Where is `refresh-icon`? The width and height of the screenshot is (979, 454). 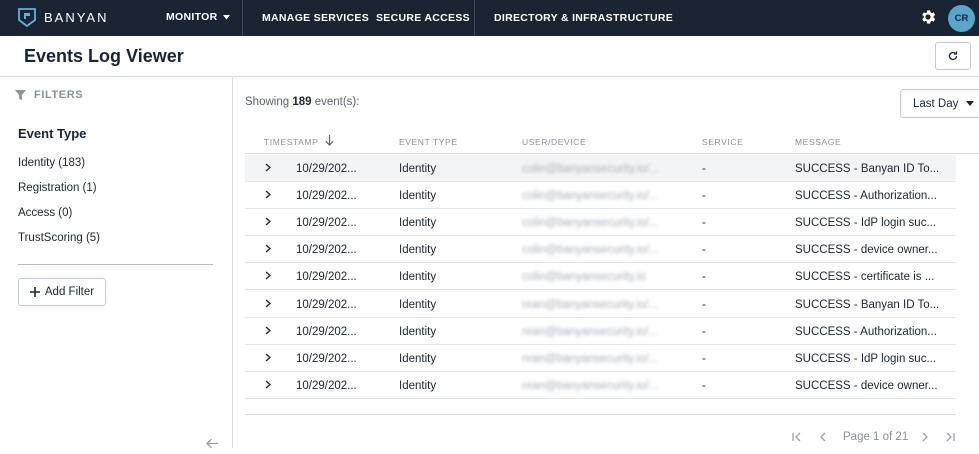
refresh-icon is located at coordinates (953, 56).